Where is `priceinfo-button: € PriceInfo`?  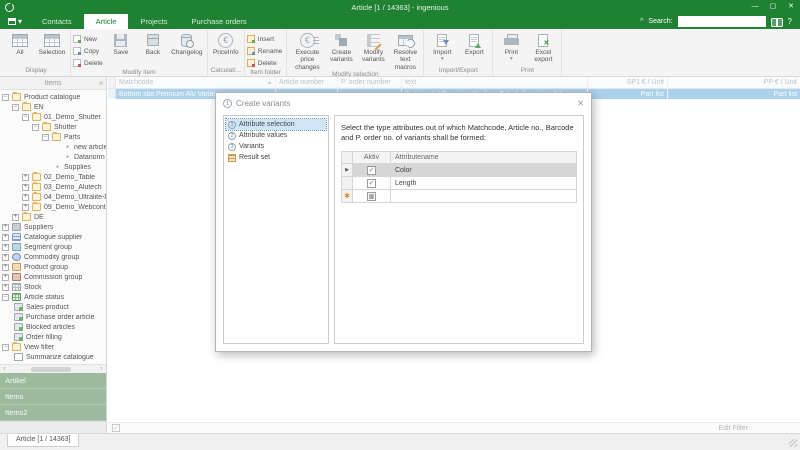 priceinfo-button: € PriceInfo is located at coordinates (226, 43).